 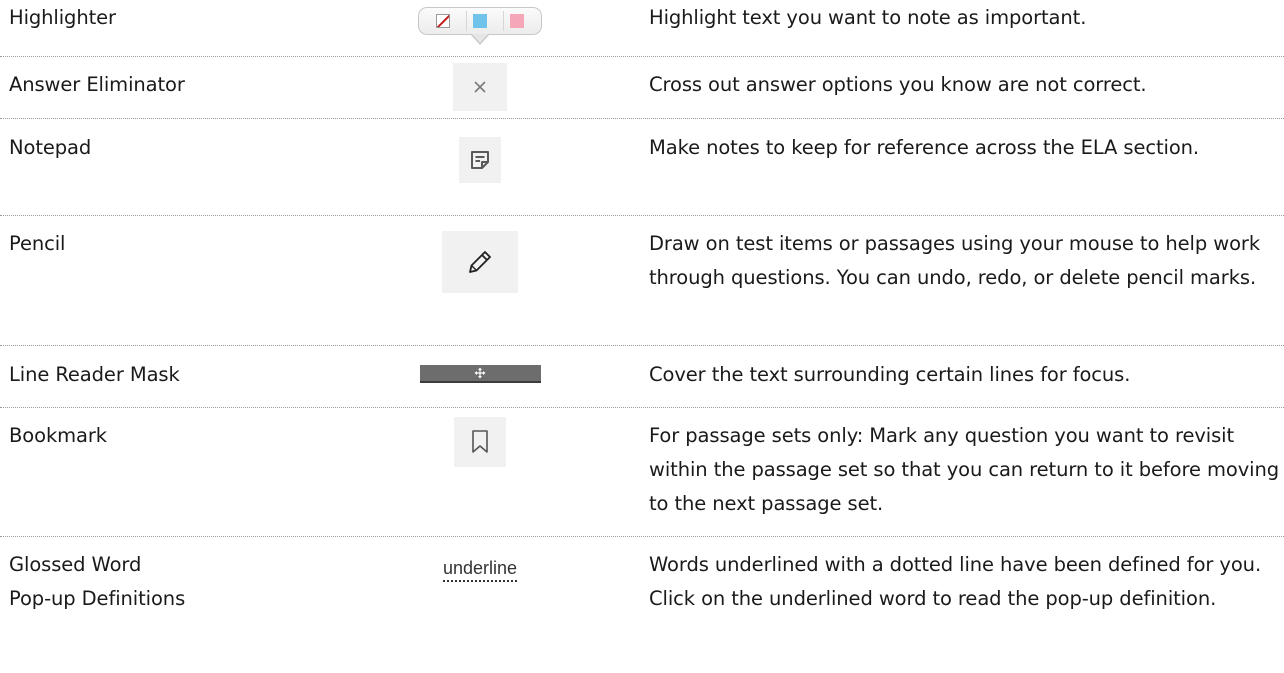 What do you see at coordinates (94, 374) in the screenshot?
I see `tool-name: Line Reader Mask` at bounding box center [94, 374].